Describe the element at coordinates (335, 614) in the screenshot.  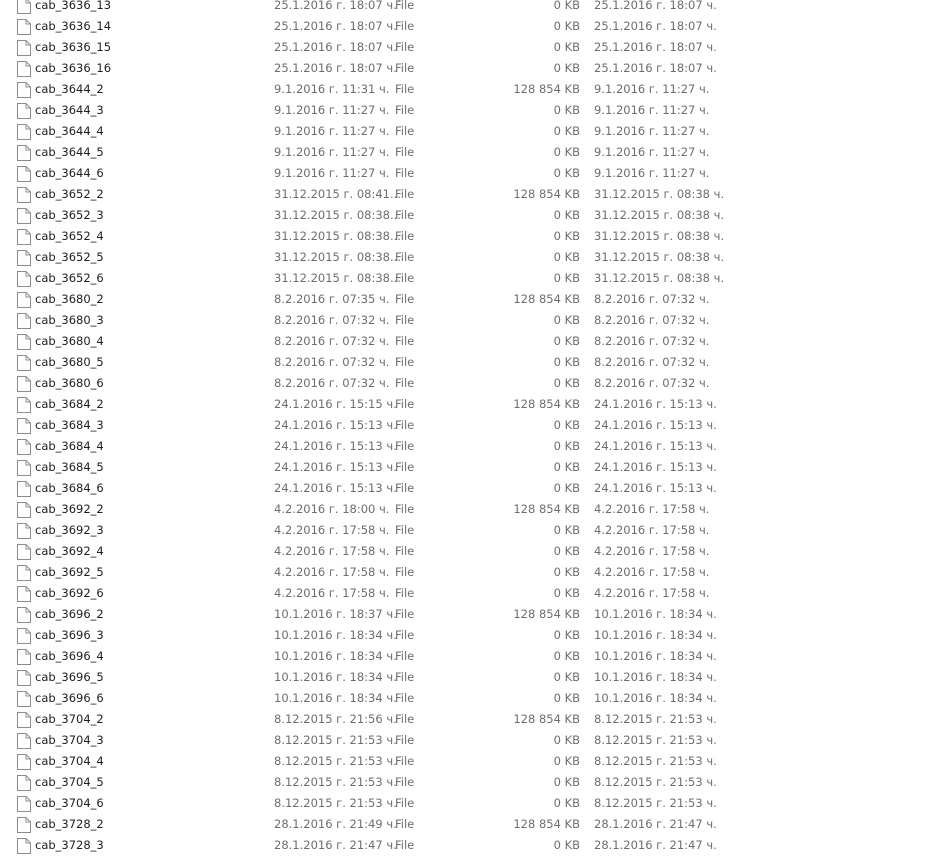
I see `date-modified: 10.1.2016 г. 18:37 ч.` at that location.